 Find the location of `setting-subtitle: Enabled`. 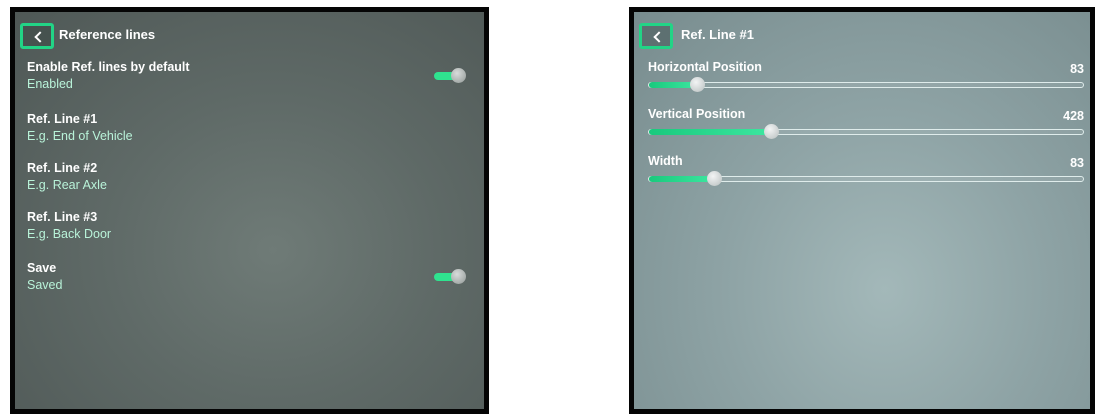

setting-subtitle: Enabled is located at coordinates (50, 84).